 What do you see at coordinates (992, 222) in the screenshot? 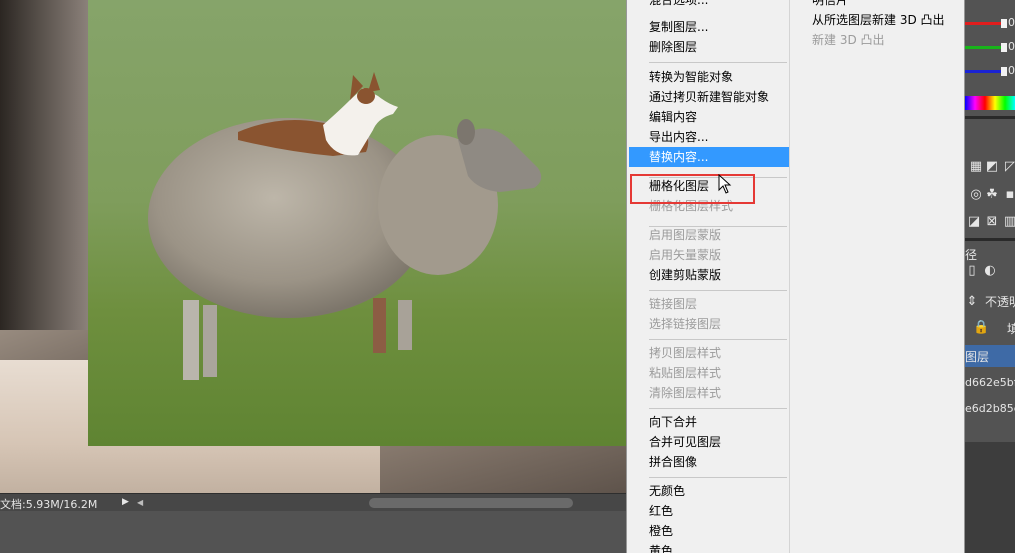
I see `channel-mixer-icon: ⊠` at bounding box center [992, 222].